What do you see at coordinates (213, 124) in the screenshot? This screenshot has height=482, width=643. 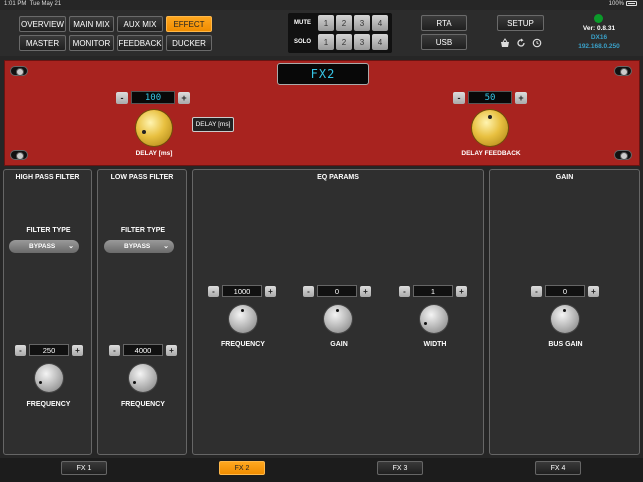 I see `delay-unit-button: DELAY [ms]` at bounding box center [213, 124].